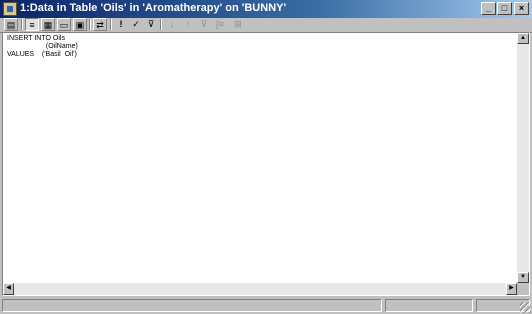 The height and width of the screenshot is (314, 532). I want to click on diagram-pane-icon: ▭, so click(64, 24).